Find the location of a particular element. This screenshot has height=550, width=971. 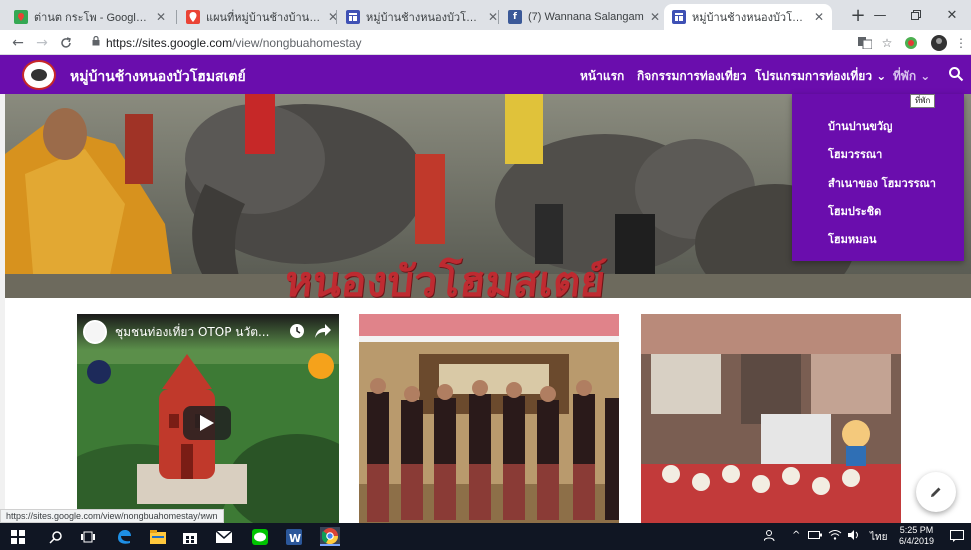

map-pin-icon is located at coordinates (193, 17).